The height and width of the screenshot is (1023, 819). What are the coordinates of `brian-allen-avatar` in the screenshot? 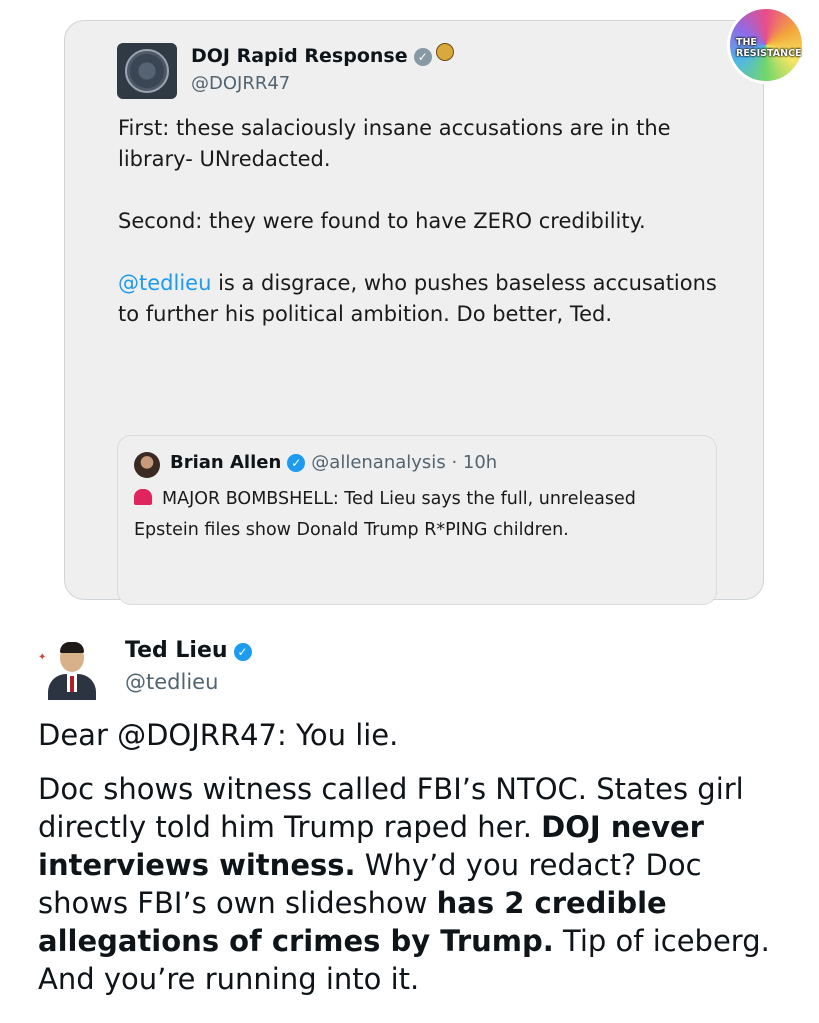 It's located at (147, 465).